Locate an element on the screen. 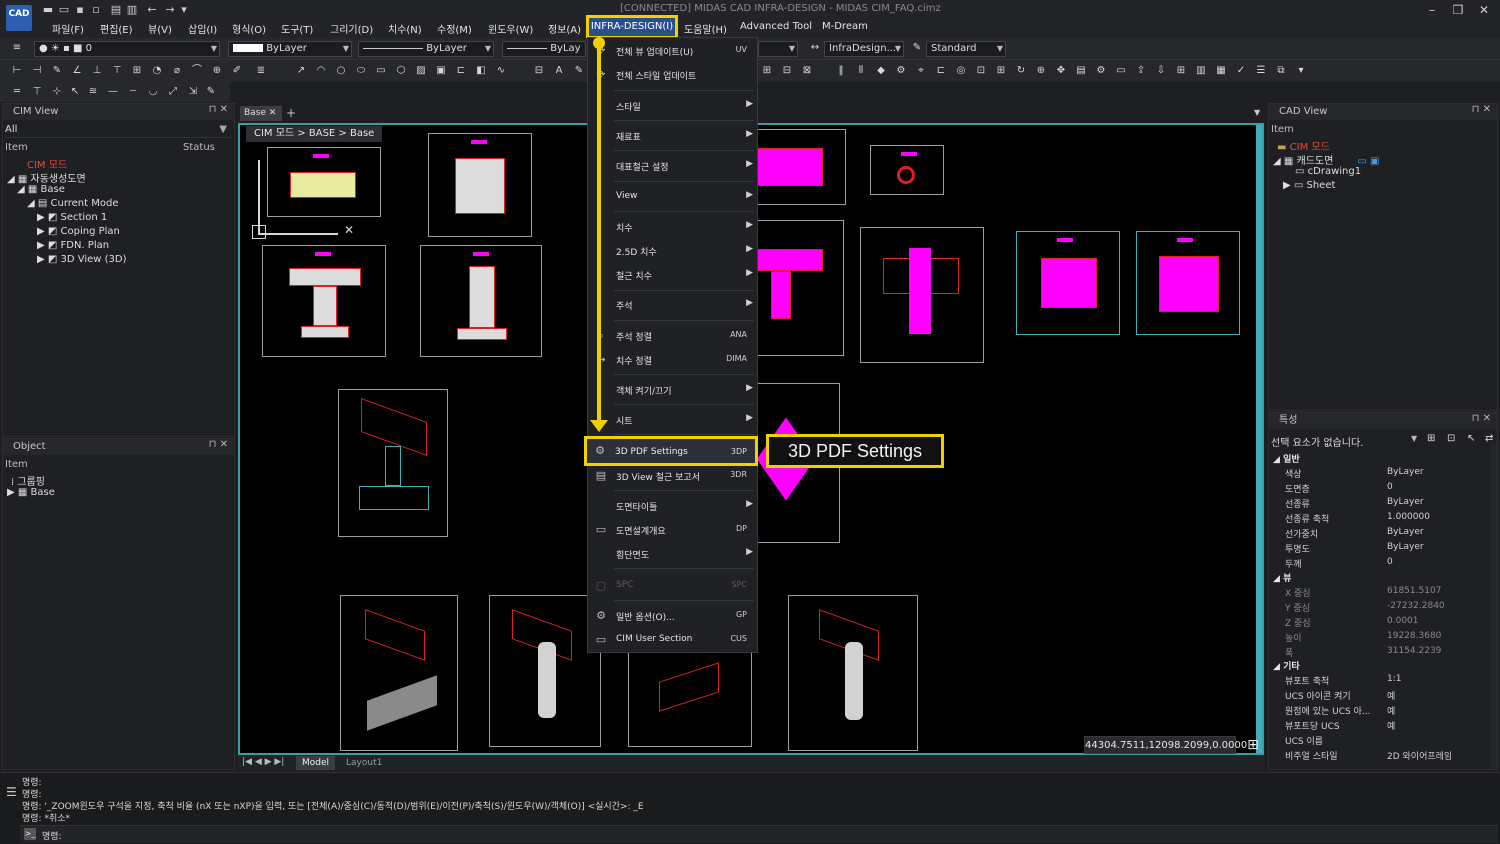 The width and height of the screenshot is (1500, 844). snap-icon: ⌖ is located at coordinates (921, 71).